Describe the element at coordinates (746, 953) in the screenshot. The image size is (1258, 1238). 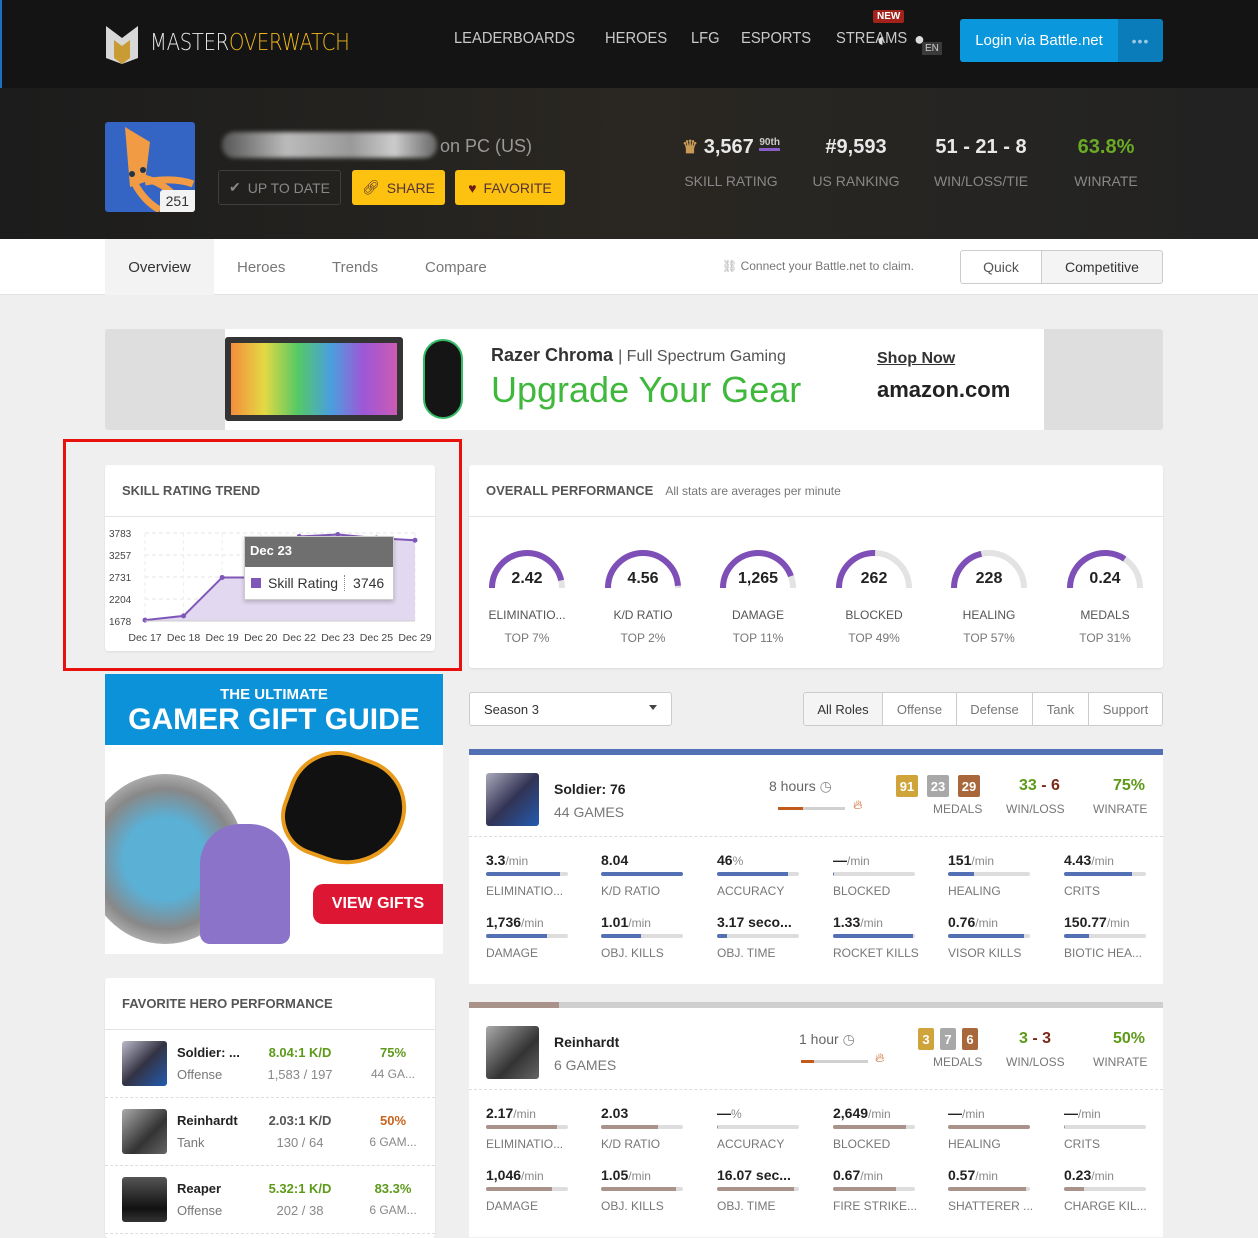
I see `stat-label: OBJ. TIME` at that location.